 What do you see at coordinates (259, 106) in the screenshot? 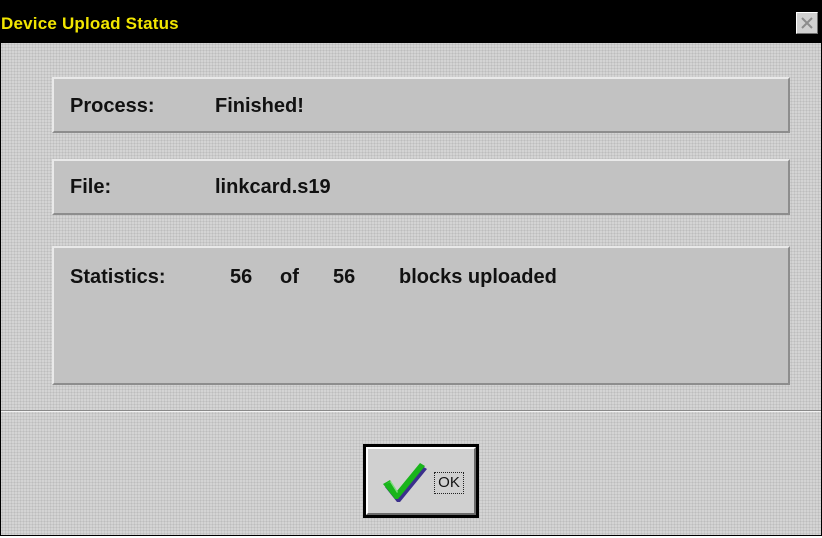
I see `process-value: Finished!` at bounding box center [259, 106].